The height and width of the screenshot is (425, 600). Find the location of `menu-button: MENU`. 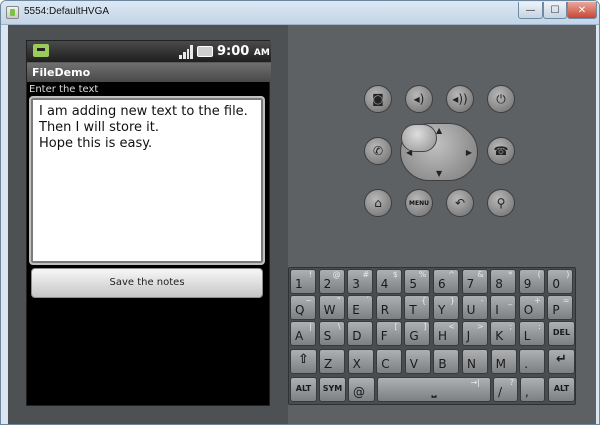

menu-button: MENU is located at coordinates (419, 203).